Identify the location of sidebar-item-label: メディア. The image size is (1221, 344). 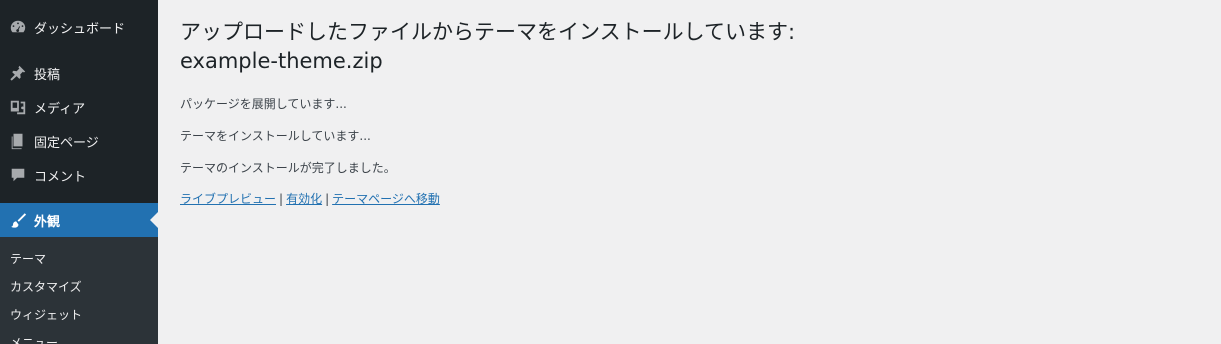
(60, 109).